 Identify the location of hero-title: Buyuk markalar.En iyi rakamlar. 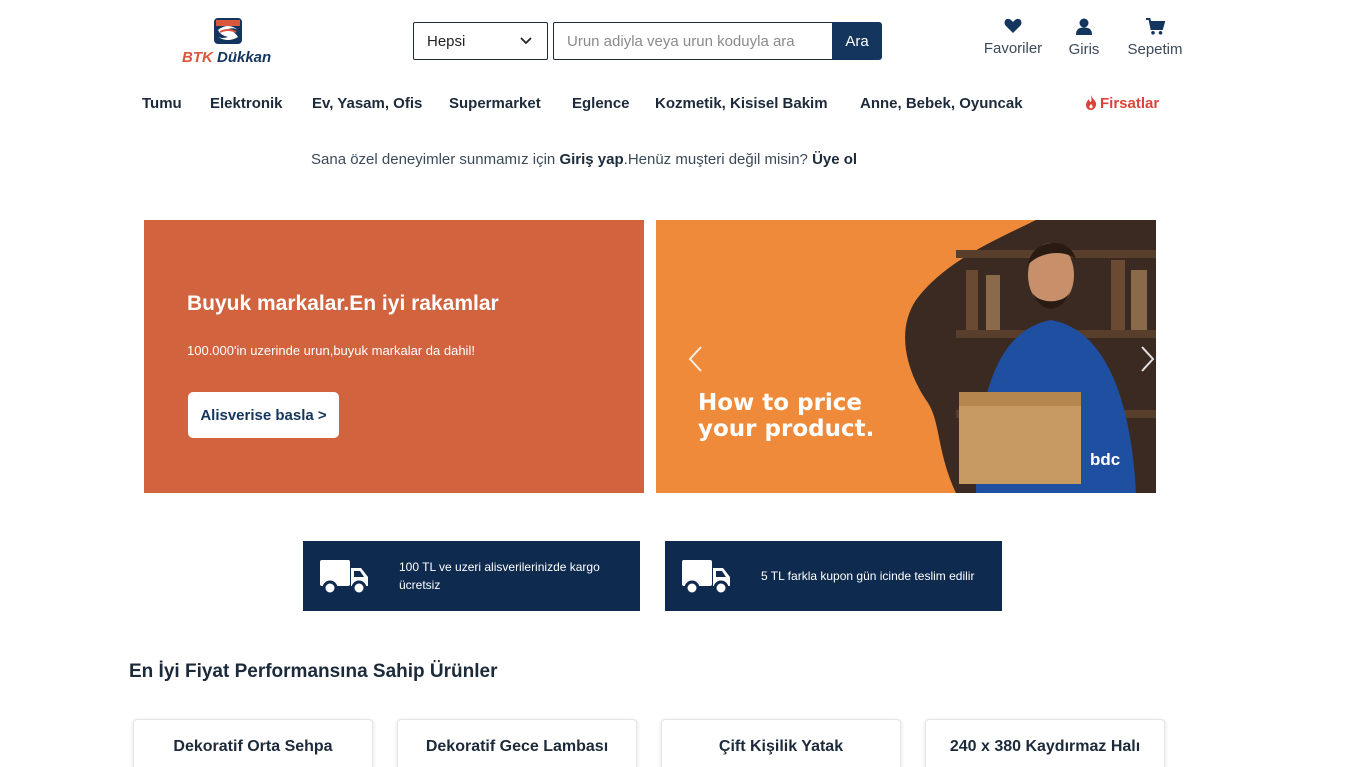
(343, 303).